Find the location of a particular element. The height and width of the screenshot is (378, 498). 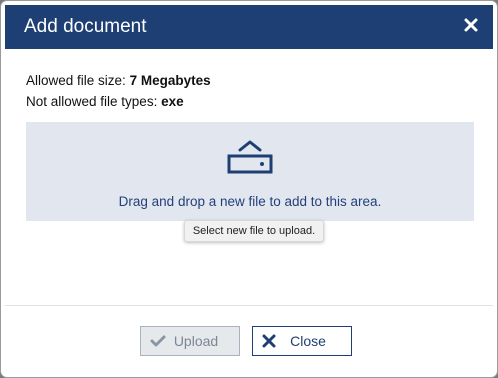

upload-button-label: Upload is located at coordinates (196, 341).